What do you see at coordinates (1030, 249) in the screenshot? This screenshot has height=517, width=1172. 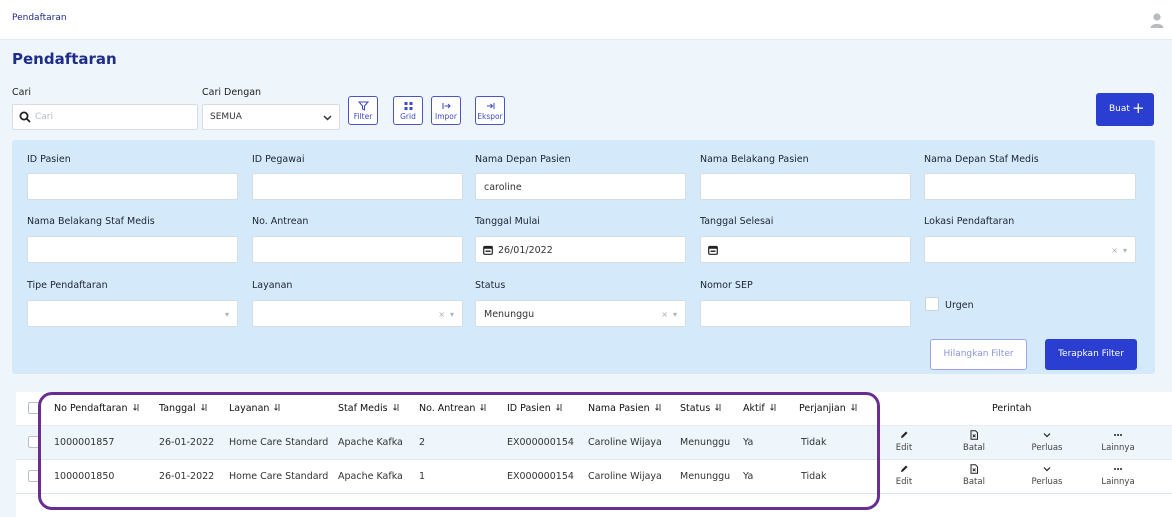 I see `location-select: × ▾` at bounding box center [1030, 249].